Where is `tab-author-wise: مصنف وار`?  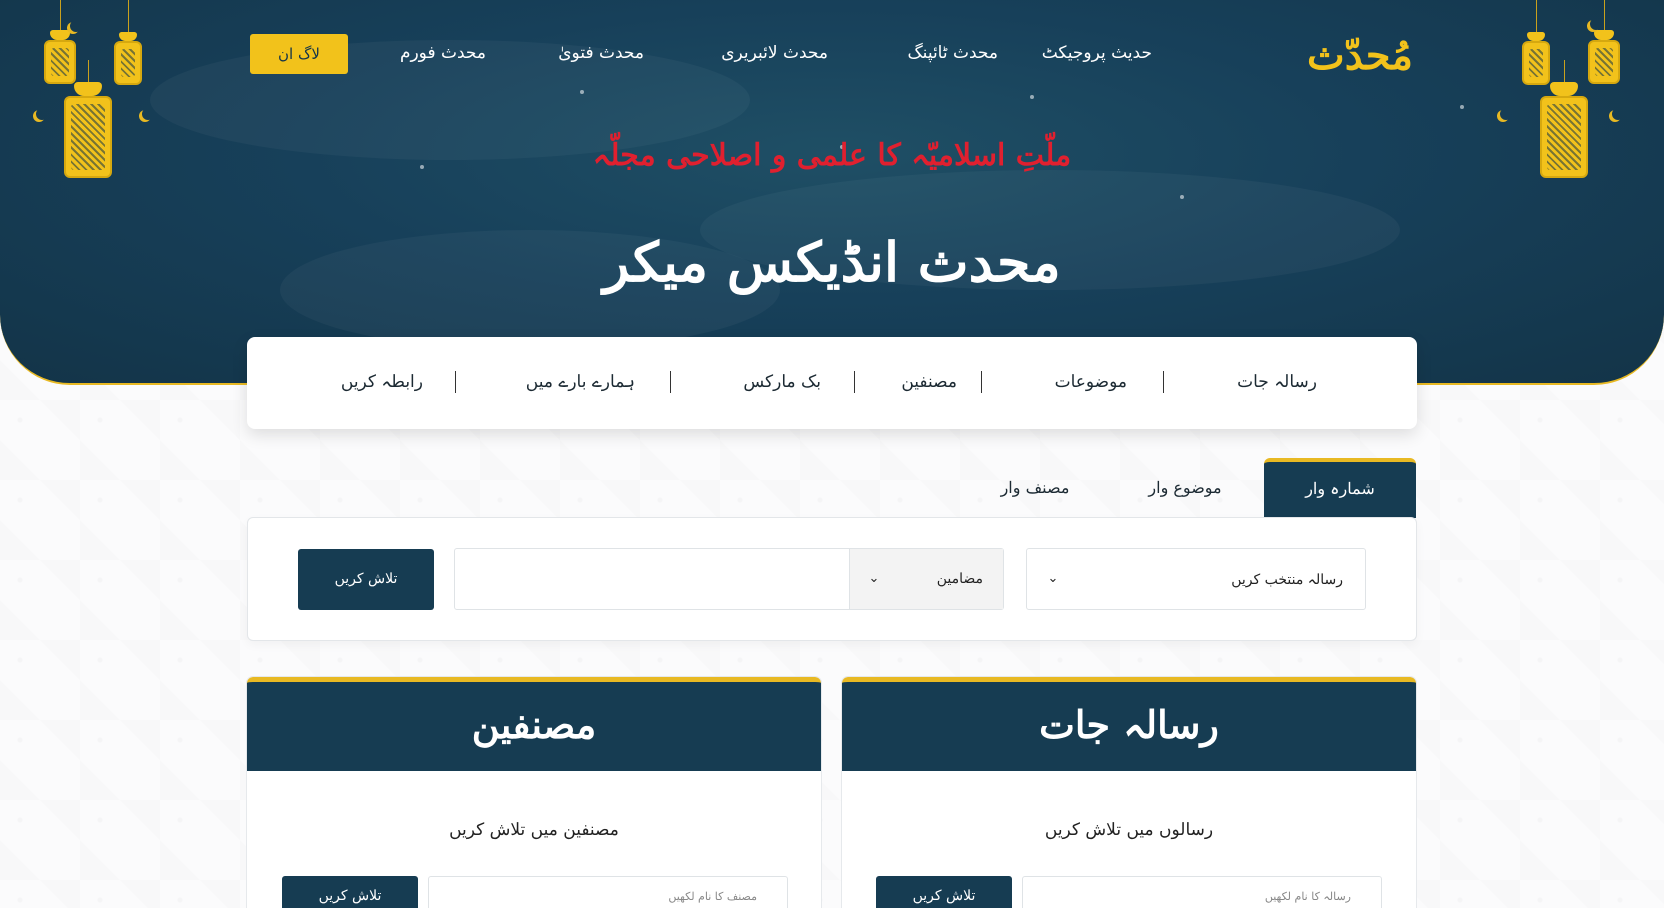 tab-author-wise: مصنف وار is located at coordinates (1035, 488).